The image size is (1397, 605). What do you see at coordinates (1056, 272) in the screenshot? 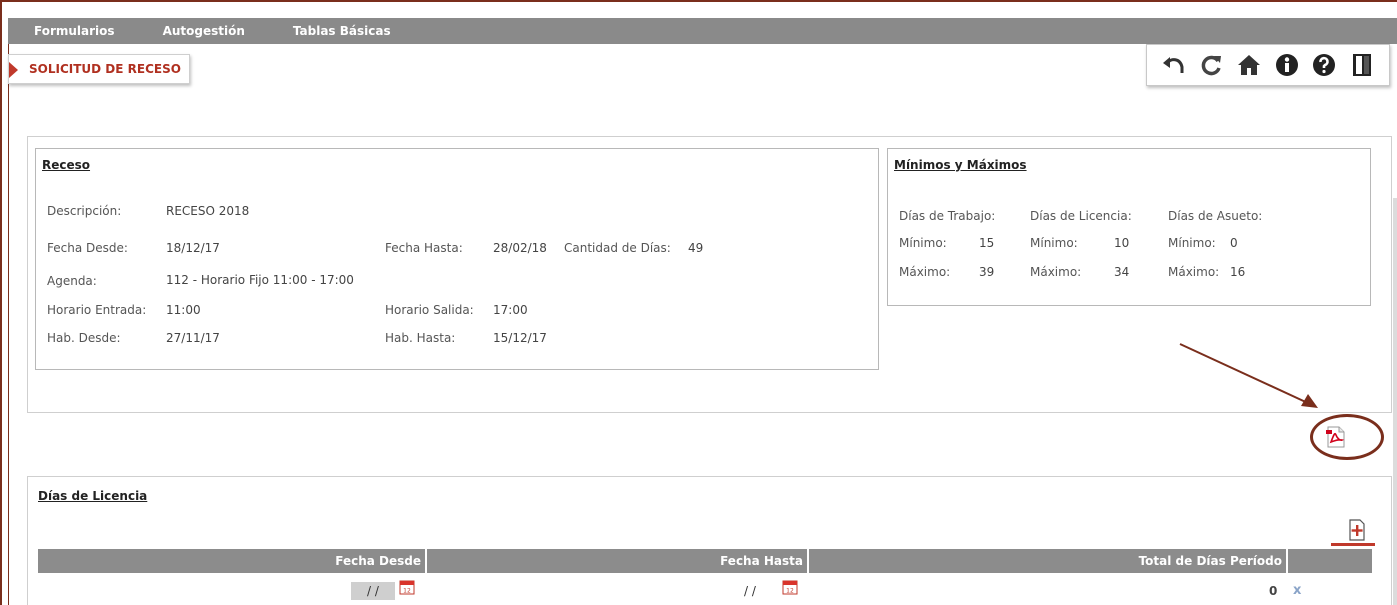
I see `licencia-max-label: Máximo:` at bounding box center [1056, 272].